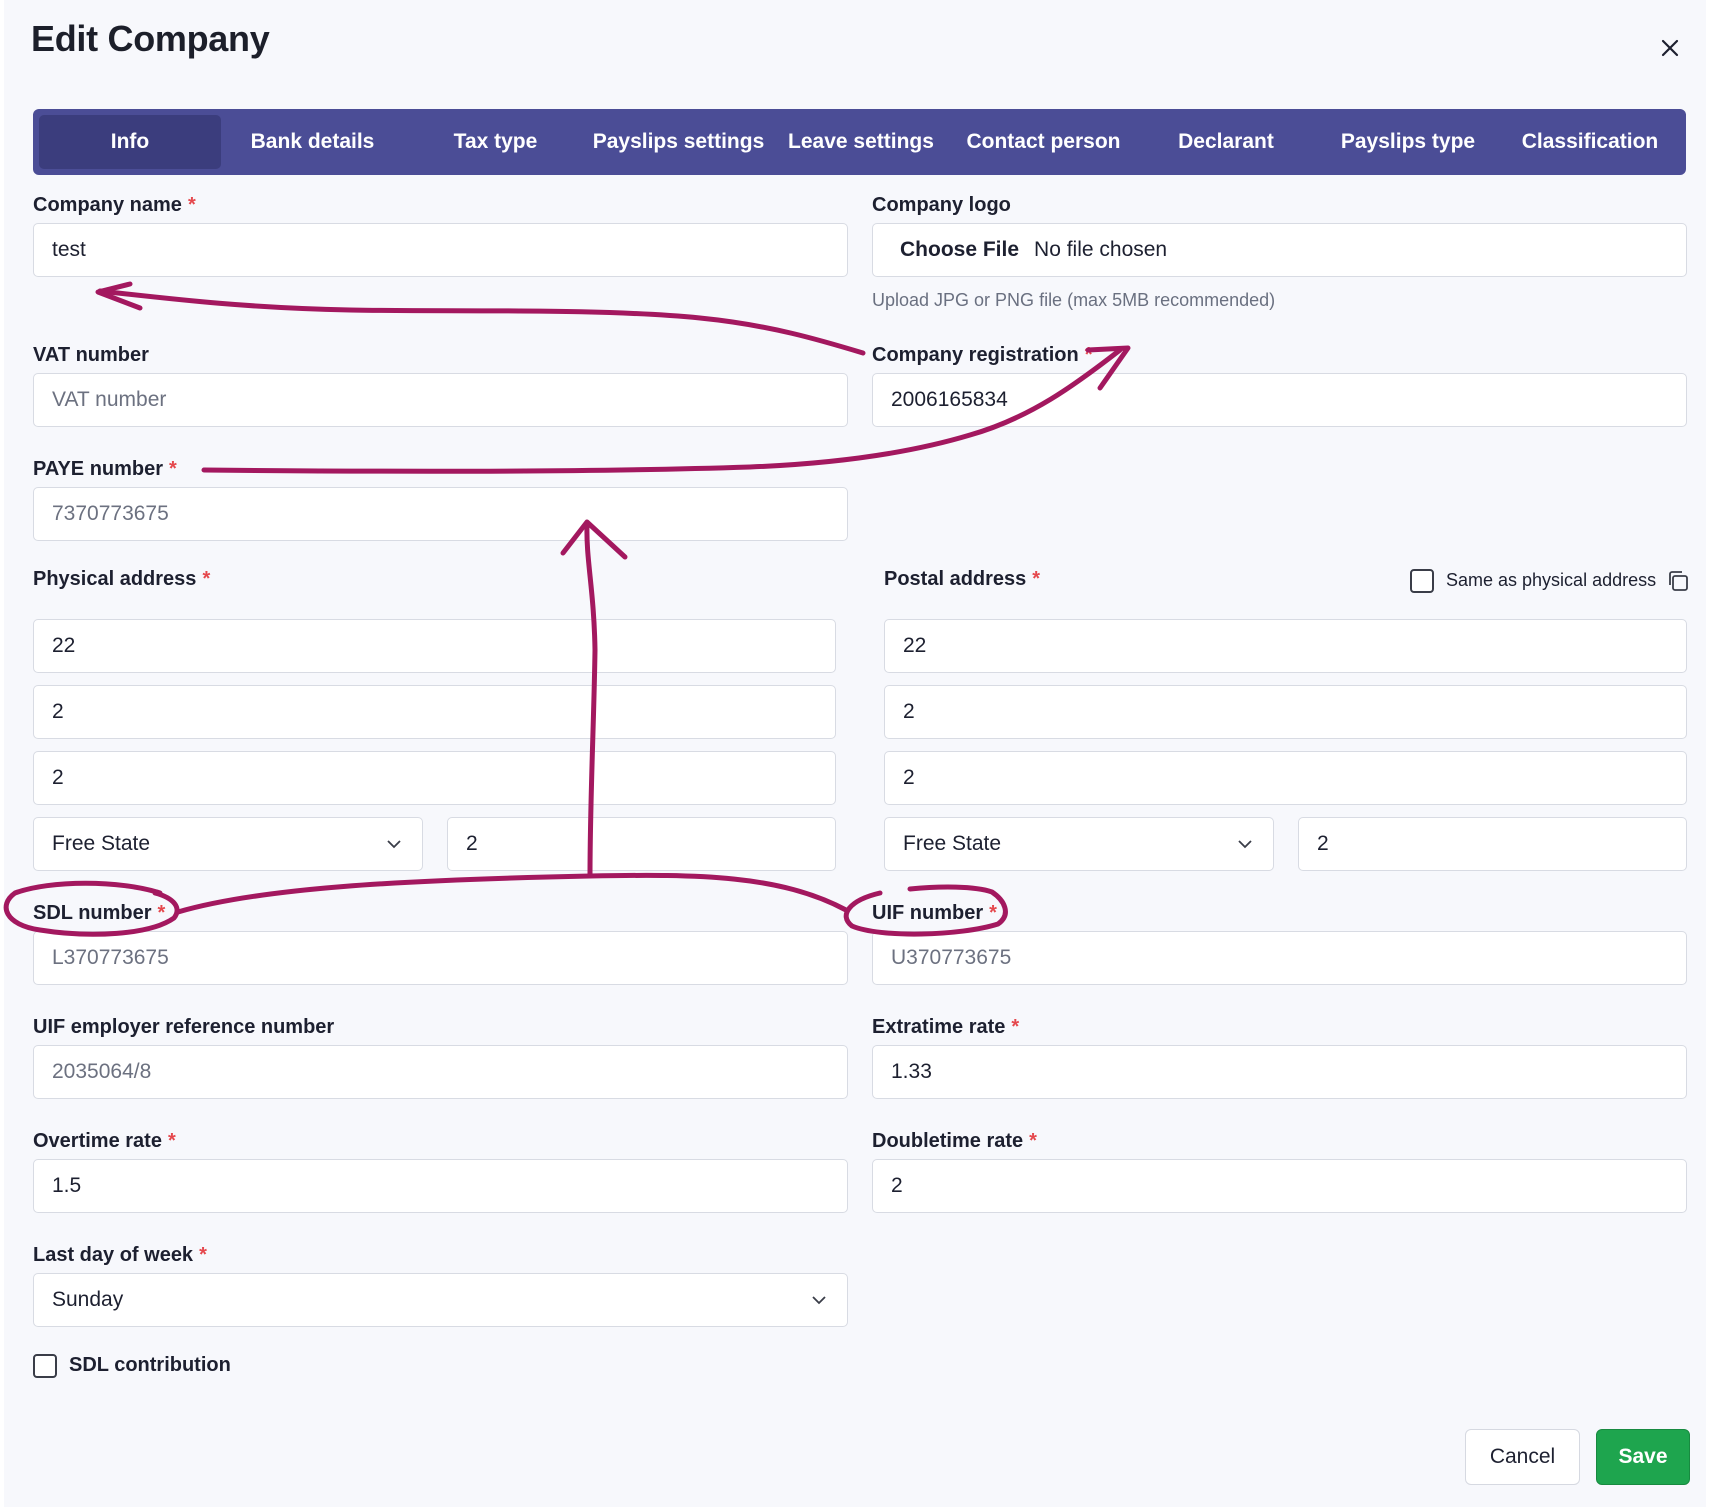 This screenshot has height=1507, width=1710. Describe the element at coordinates (434, 778) in the screenshot. I see `physical-address-line3: 2` at that location.